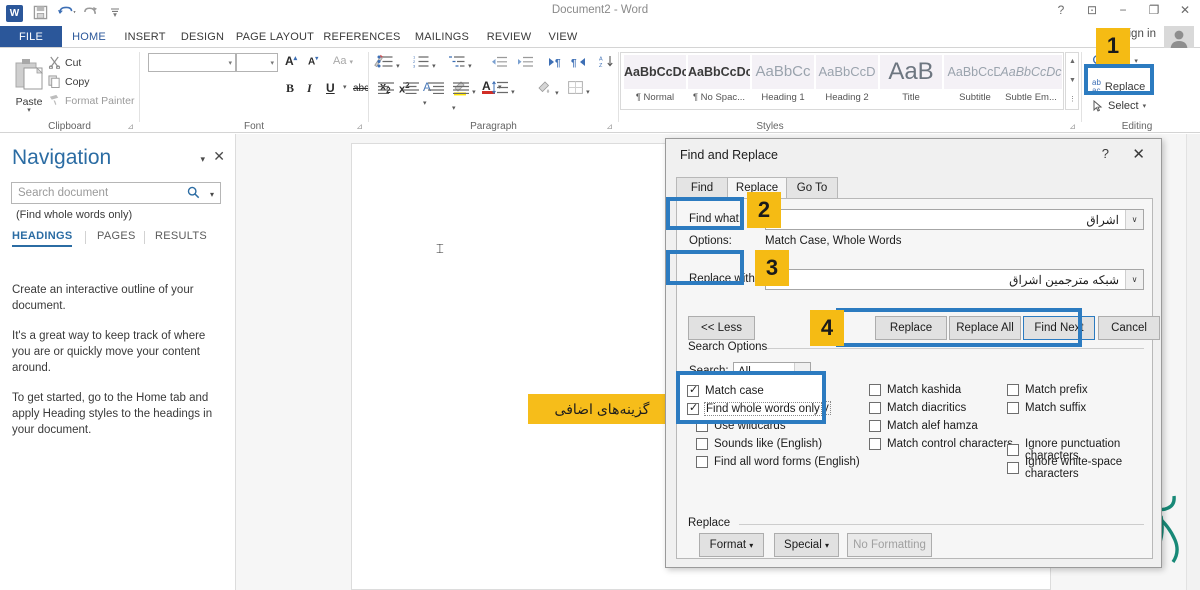 This screenshot has height=590, width=1200. What do you see at coordinates (1047, 390) in the screenshot?
I see `checkbox-match-prefix: Match prefix` at bounding box center [1047, 390].